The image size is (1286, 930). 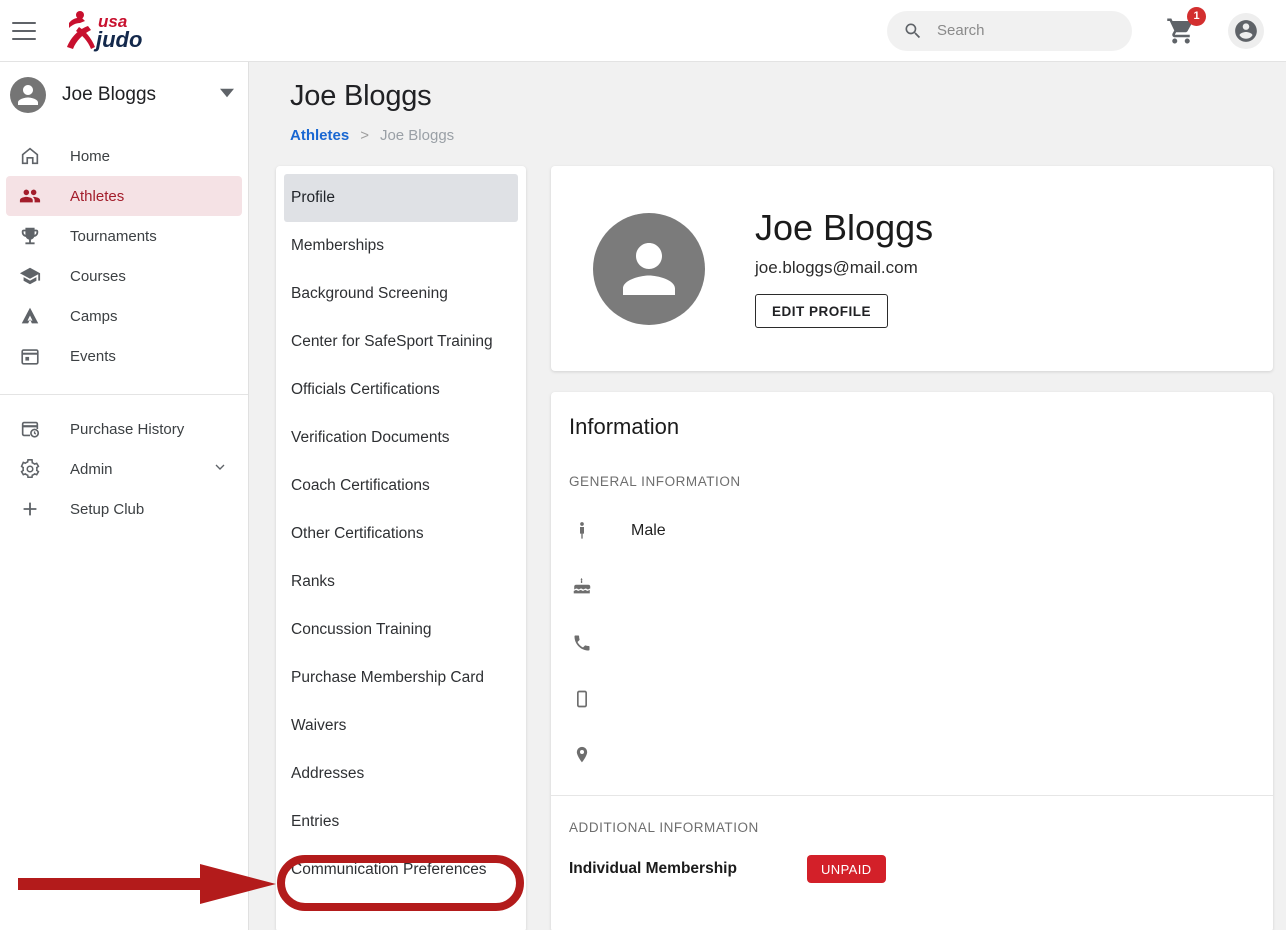 What do you see at coordinates (401, 774) in the screenshot?
I see `tab-addresses: Addresses` at bounding box center [401, 774].